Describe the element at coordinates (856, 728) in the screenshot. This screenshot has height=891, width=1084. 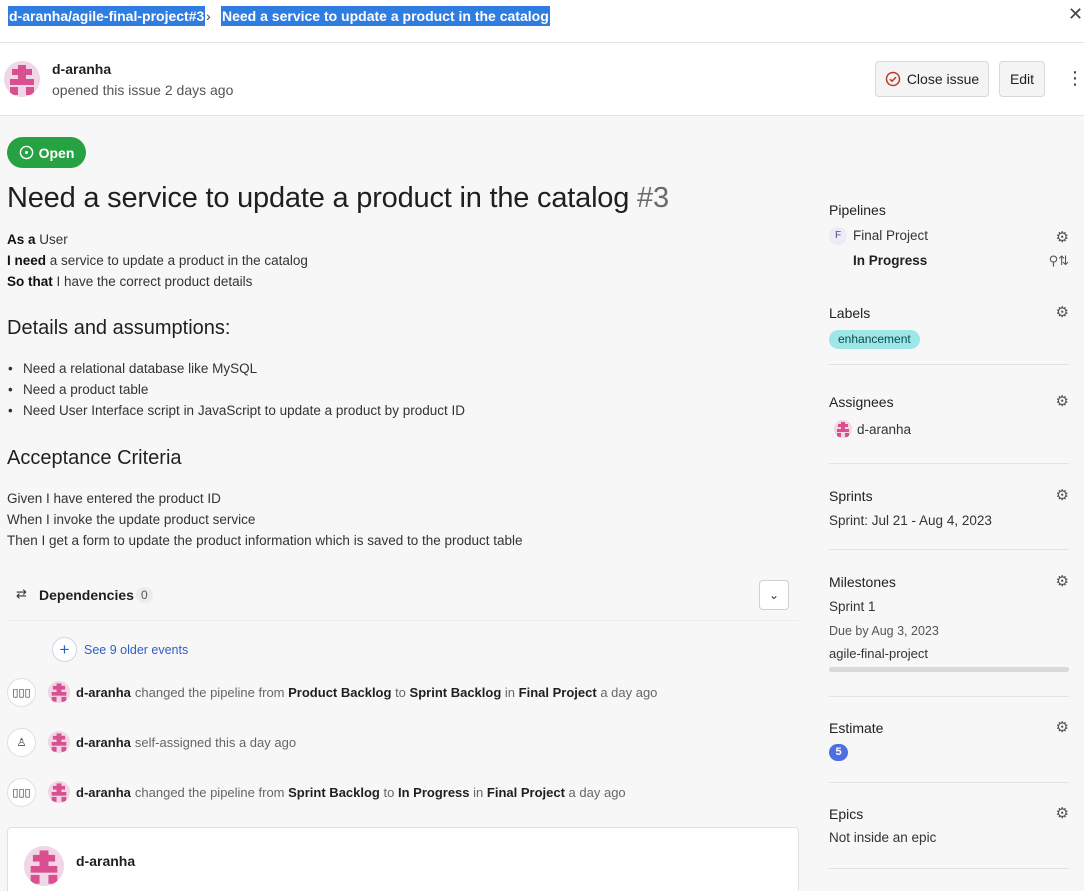
I see `estimate-title: Estimate` at that location.